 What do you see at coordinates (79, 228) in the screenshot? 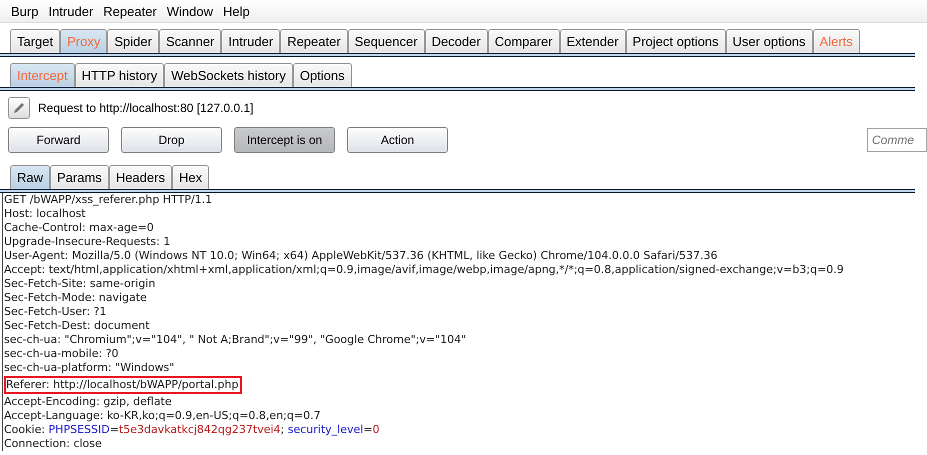
I see `request-line: Cache-Control: max-age=0` at bounding box center [79, 228].